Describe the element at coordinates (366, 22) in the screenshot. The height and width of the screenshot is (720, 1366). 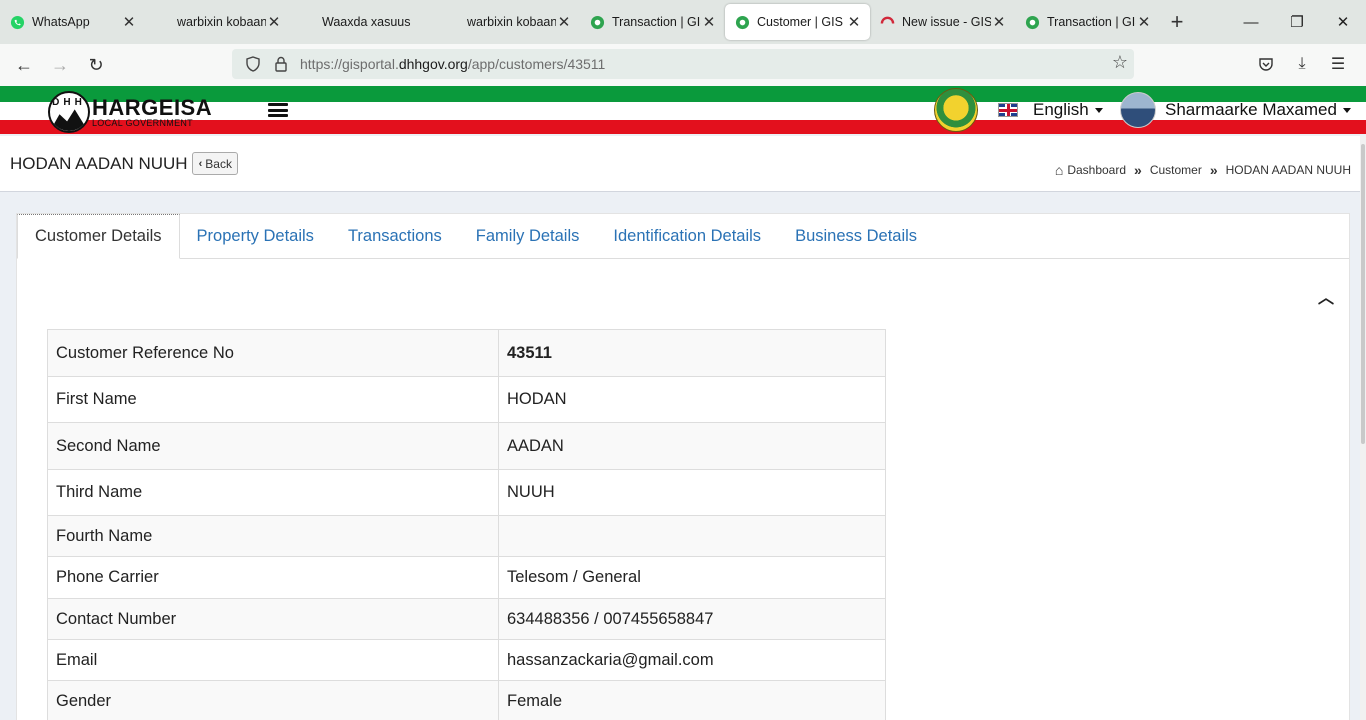
I see `tab-title: Waaxda xasuus reeb` at that location.